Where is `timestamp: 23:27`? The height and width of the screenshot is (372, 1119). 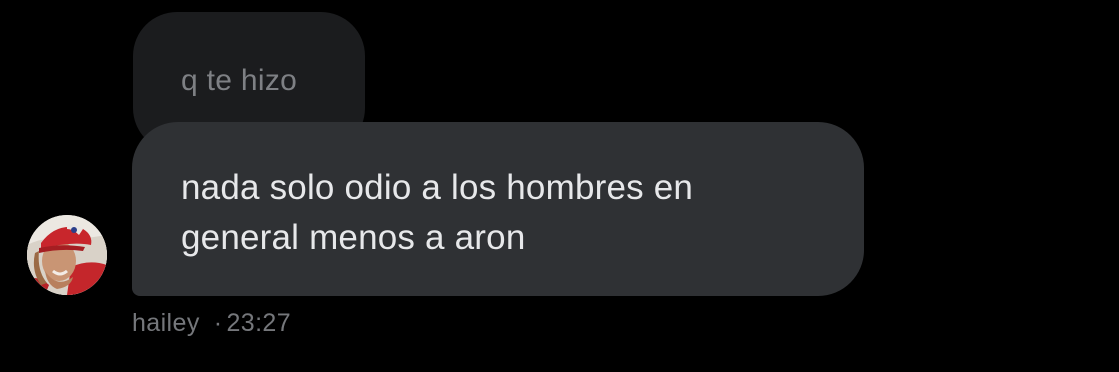 timestamp: 23:27 is located at coordinates (259, 323).